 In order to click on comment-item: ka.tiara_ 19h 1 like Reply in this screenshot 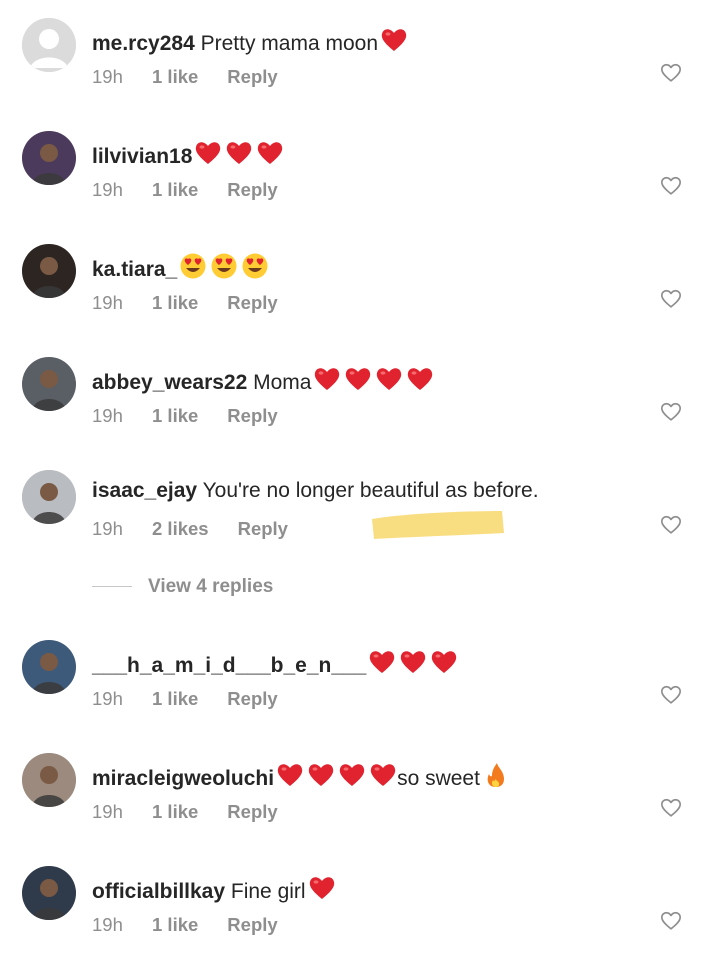, I will do `click(360, 294)`.